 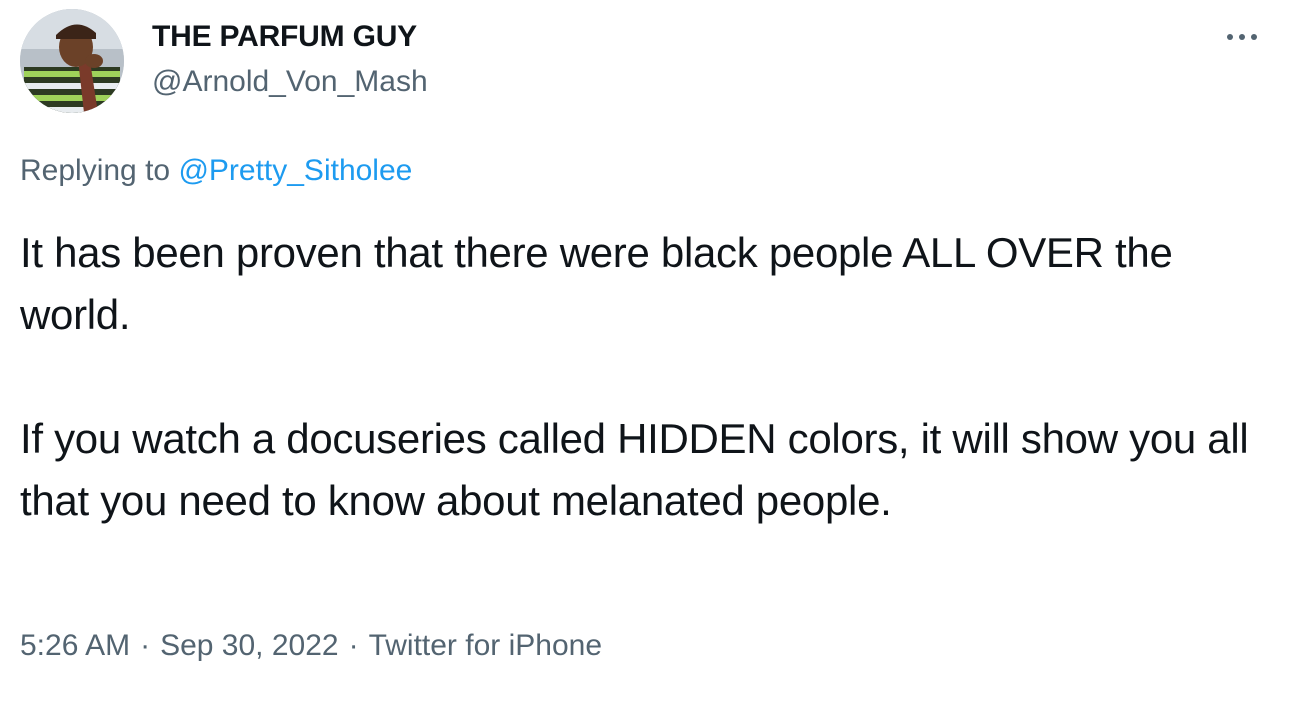 I want to click on reply-mention-link: @Pretty_Sitholee, so click(x=295, y=170).